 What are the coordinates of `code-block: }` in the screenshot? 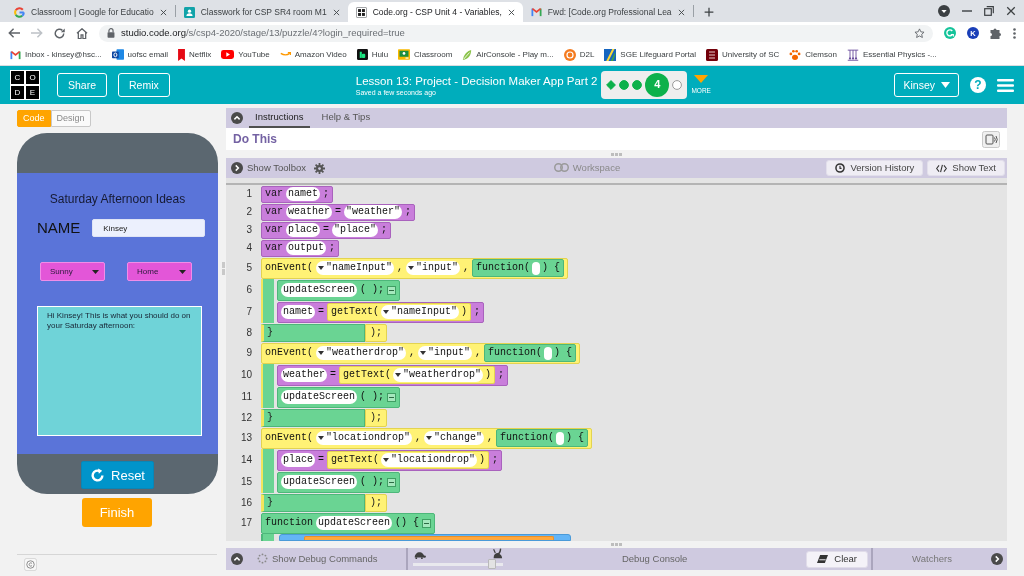 It's located at (313, 502).